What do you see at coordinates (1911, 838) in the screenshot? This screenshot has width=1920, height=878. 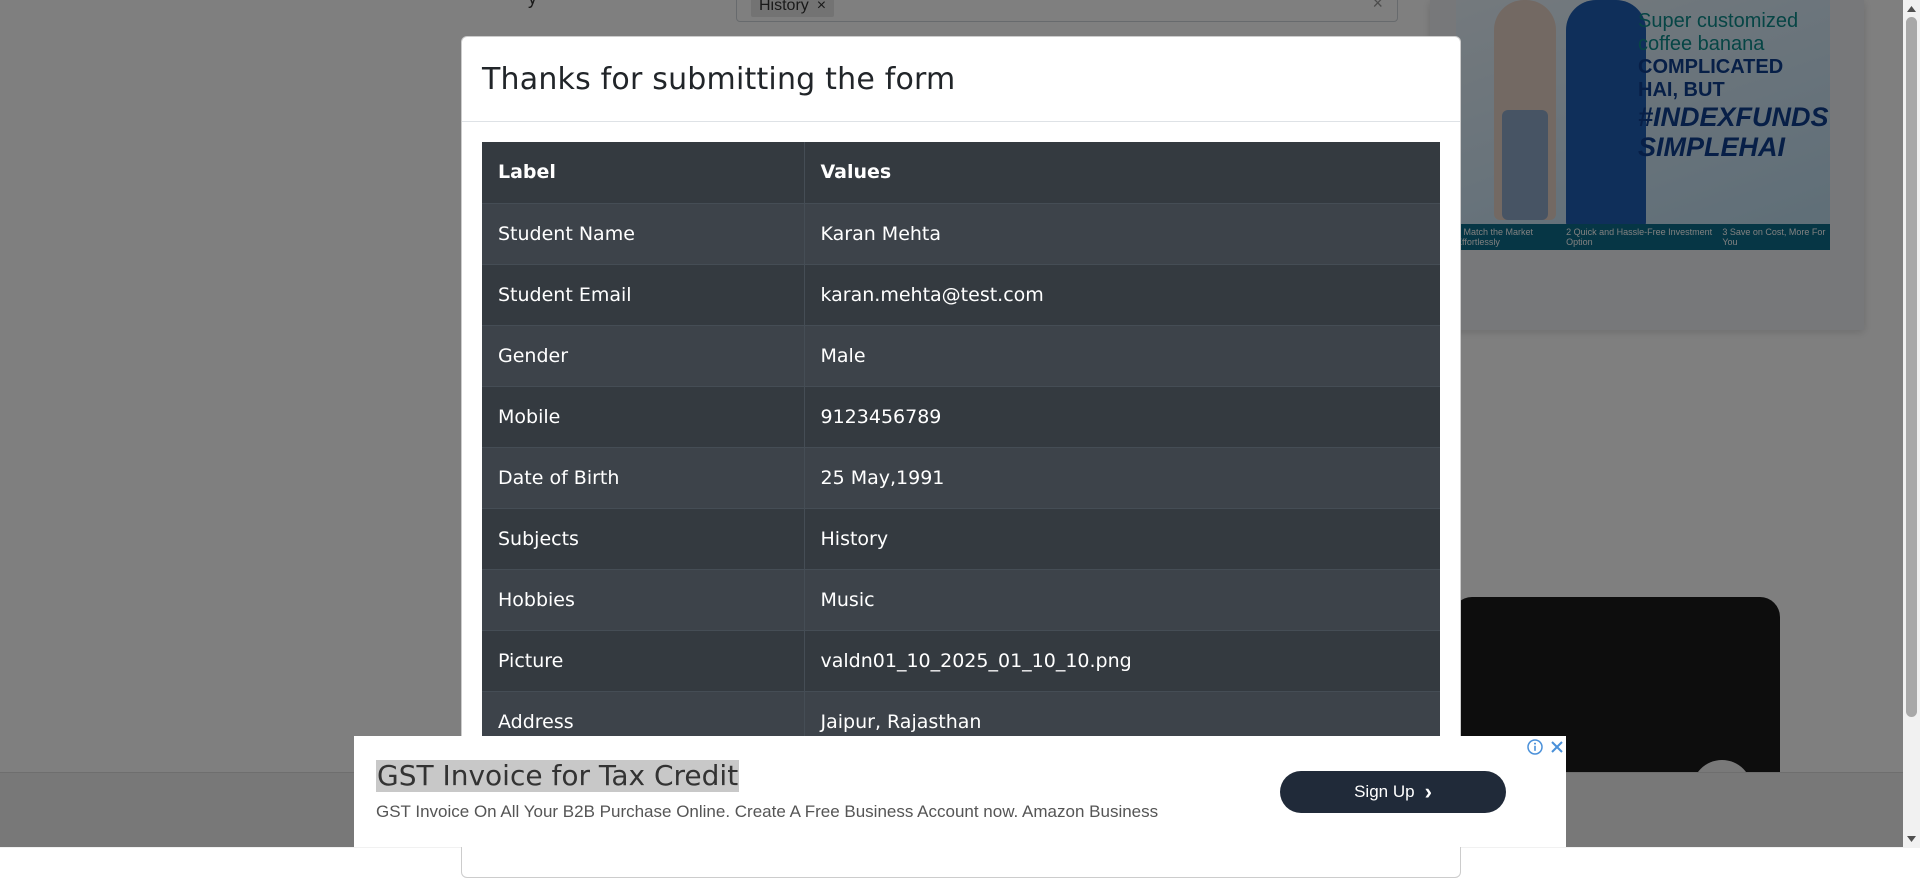 I see `scroll-down-icon` at bounding box center [1911, 838].